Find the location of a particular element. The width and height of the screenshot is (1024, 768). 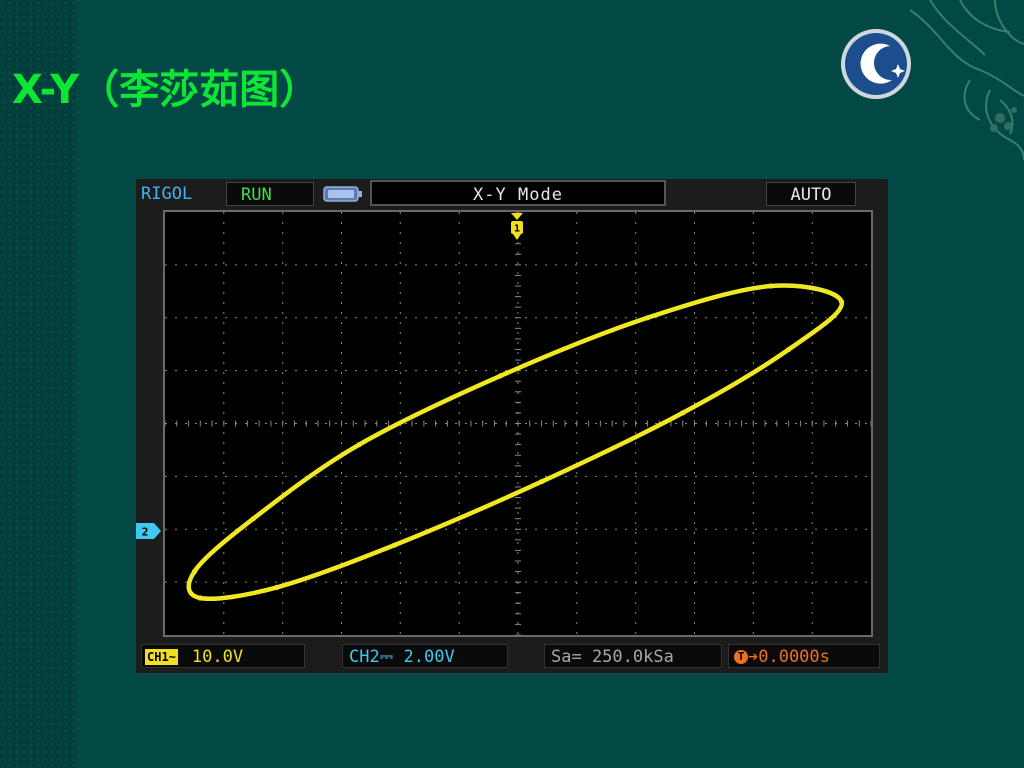

run-status: RUN is located at coordinates (270, 194).